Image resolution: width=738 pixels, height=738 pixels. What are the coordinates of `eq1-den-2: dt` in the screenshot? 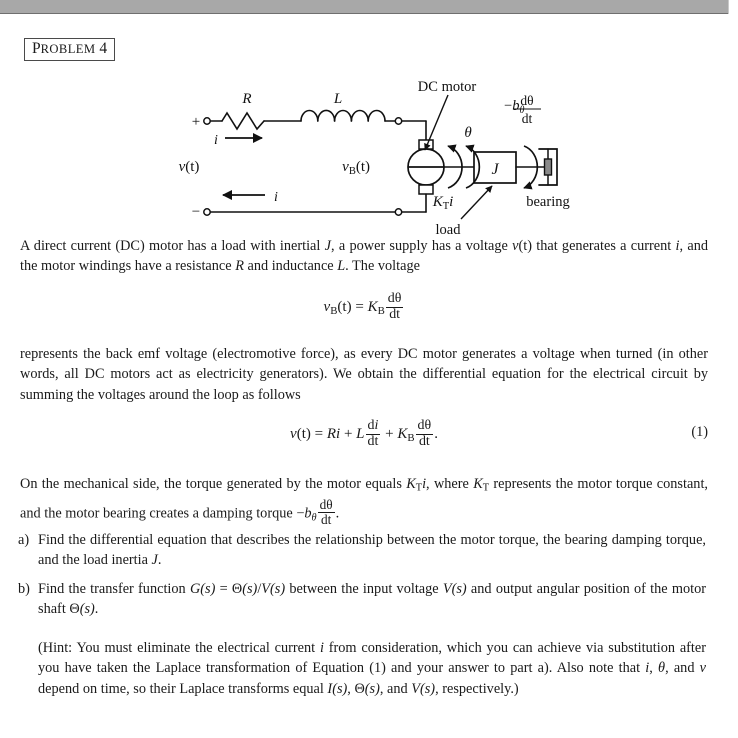 It's located at (424, 441).